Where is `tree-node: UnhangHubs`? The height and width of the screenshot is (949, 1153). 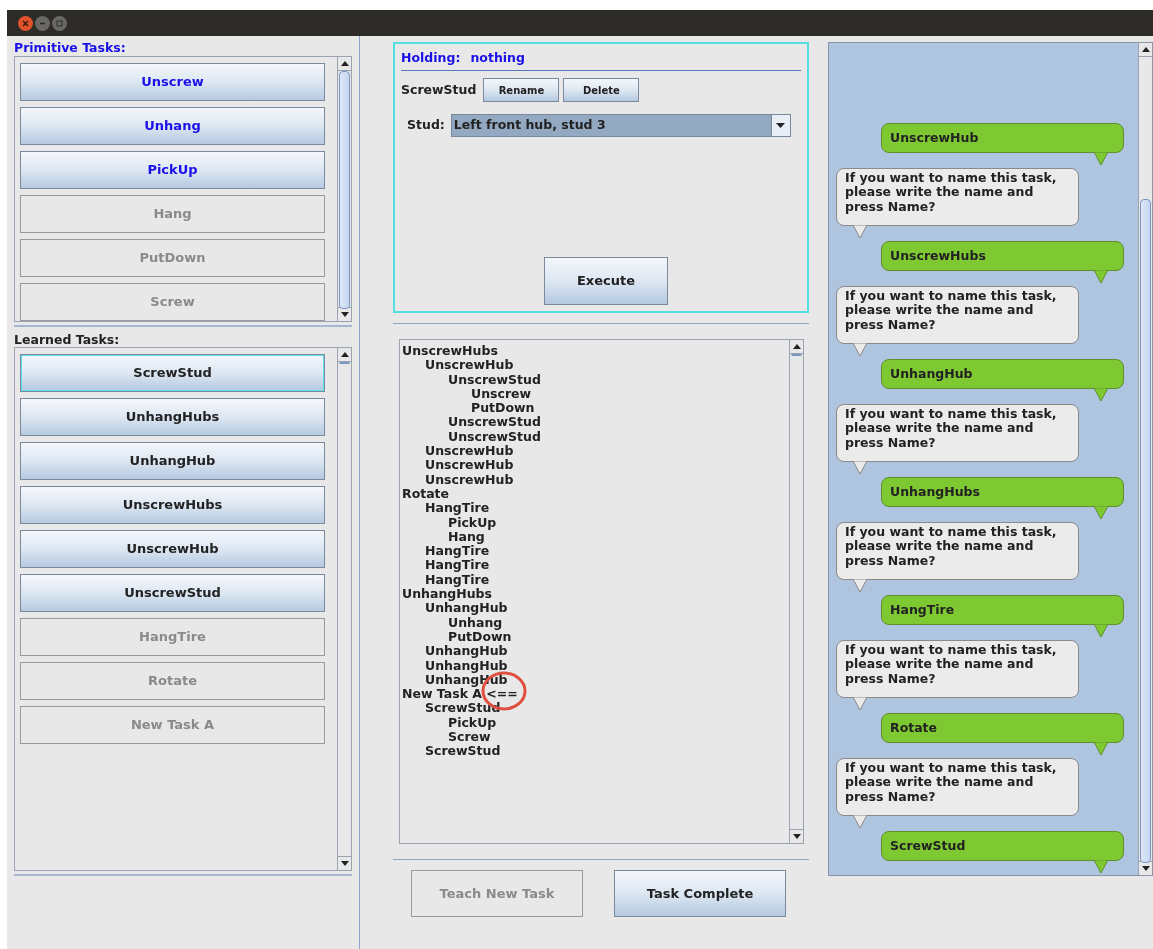
tree-node: UnhangHubs is located at coordinates (595, 594).